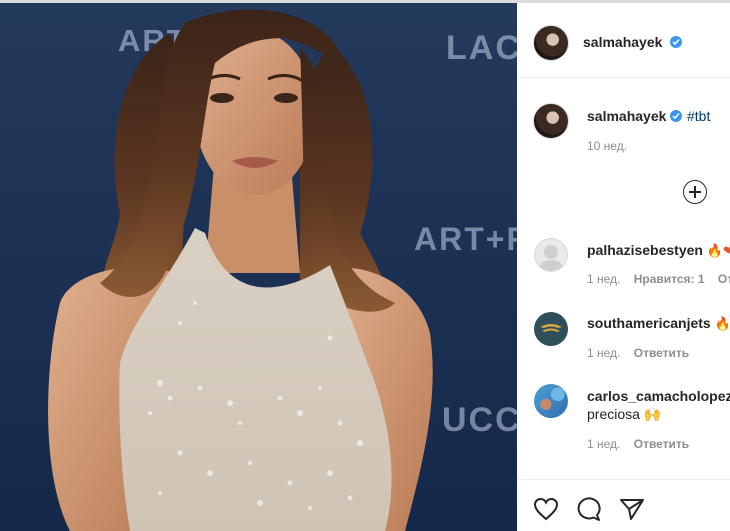 This screenshot has width=730, height=531. I want to click on comment-username: carlos_camacholopez, so click(658, 396).